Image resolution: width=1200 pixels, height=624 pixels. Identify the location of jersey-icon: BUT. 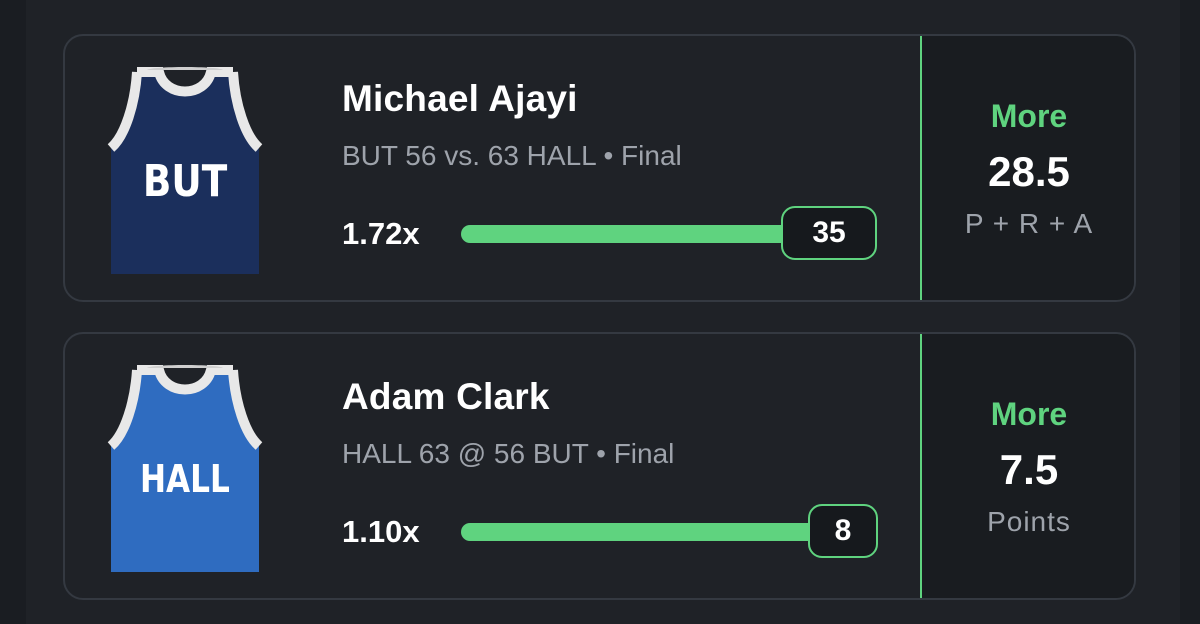
(185, 170).